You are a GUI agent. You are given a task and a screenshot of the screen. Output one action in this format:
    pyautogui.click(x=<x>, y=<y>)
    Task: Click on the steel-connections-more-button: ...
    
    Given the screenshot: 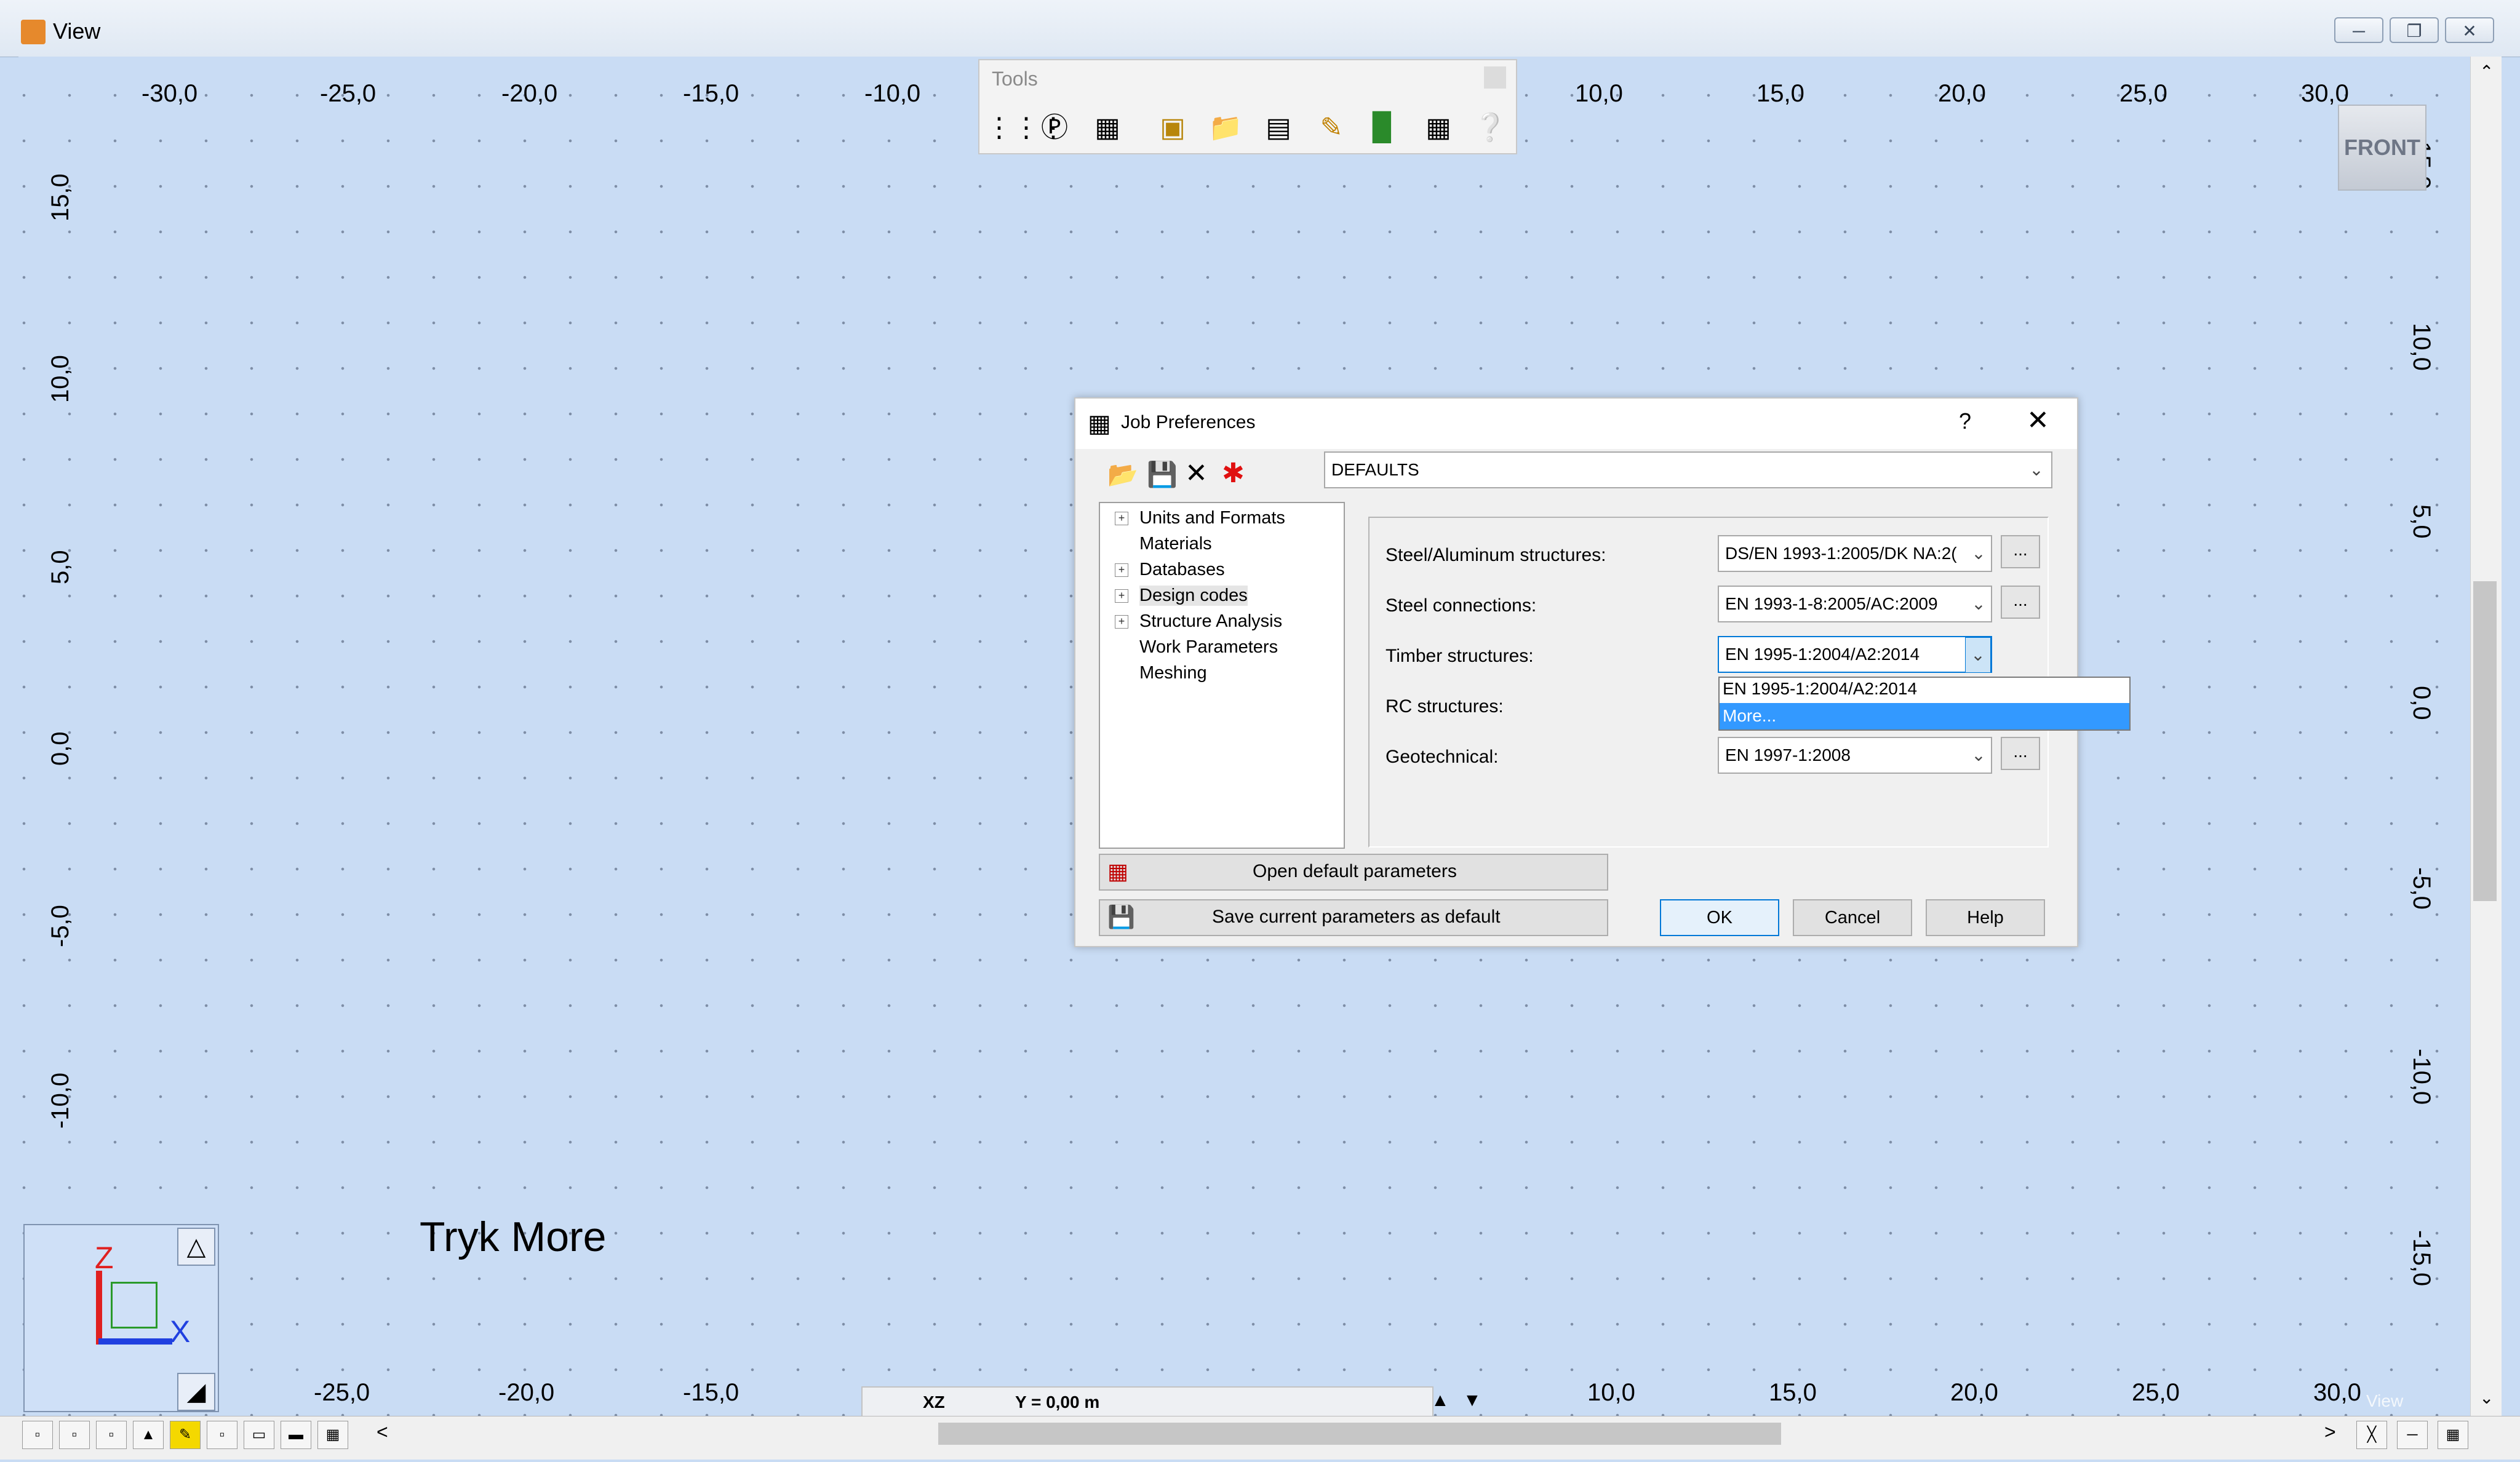 What is the action you would take?
    pyautogui.click(x=2020, y=602)
    